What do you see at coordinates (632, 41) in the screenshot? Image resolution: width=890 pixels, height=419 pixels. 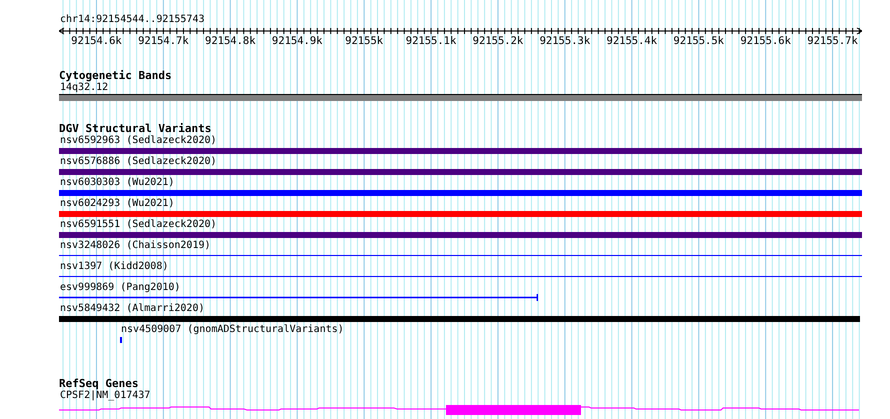 I see `tick-label: 92155.4k` at bounding box center [632, 41].